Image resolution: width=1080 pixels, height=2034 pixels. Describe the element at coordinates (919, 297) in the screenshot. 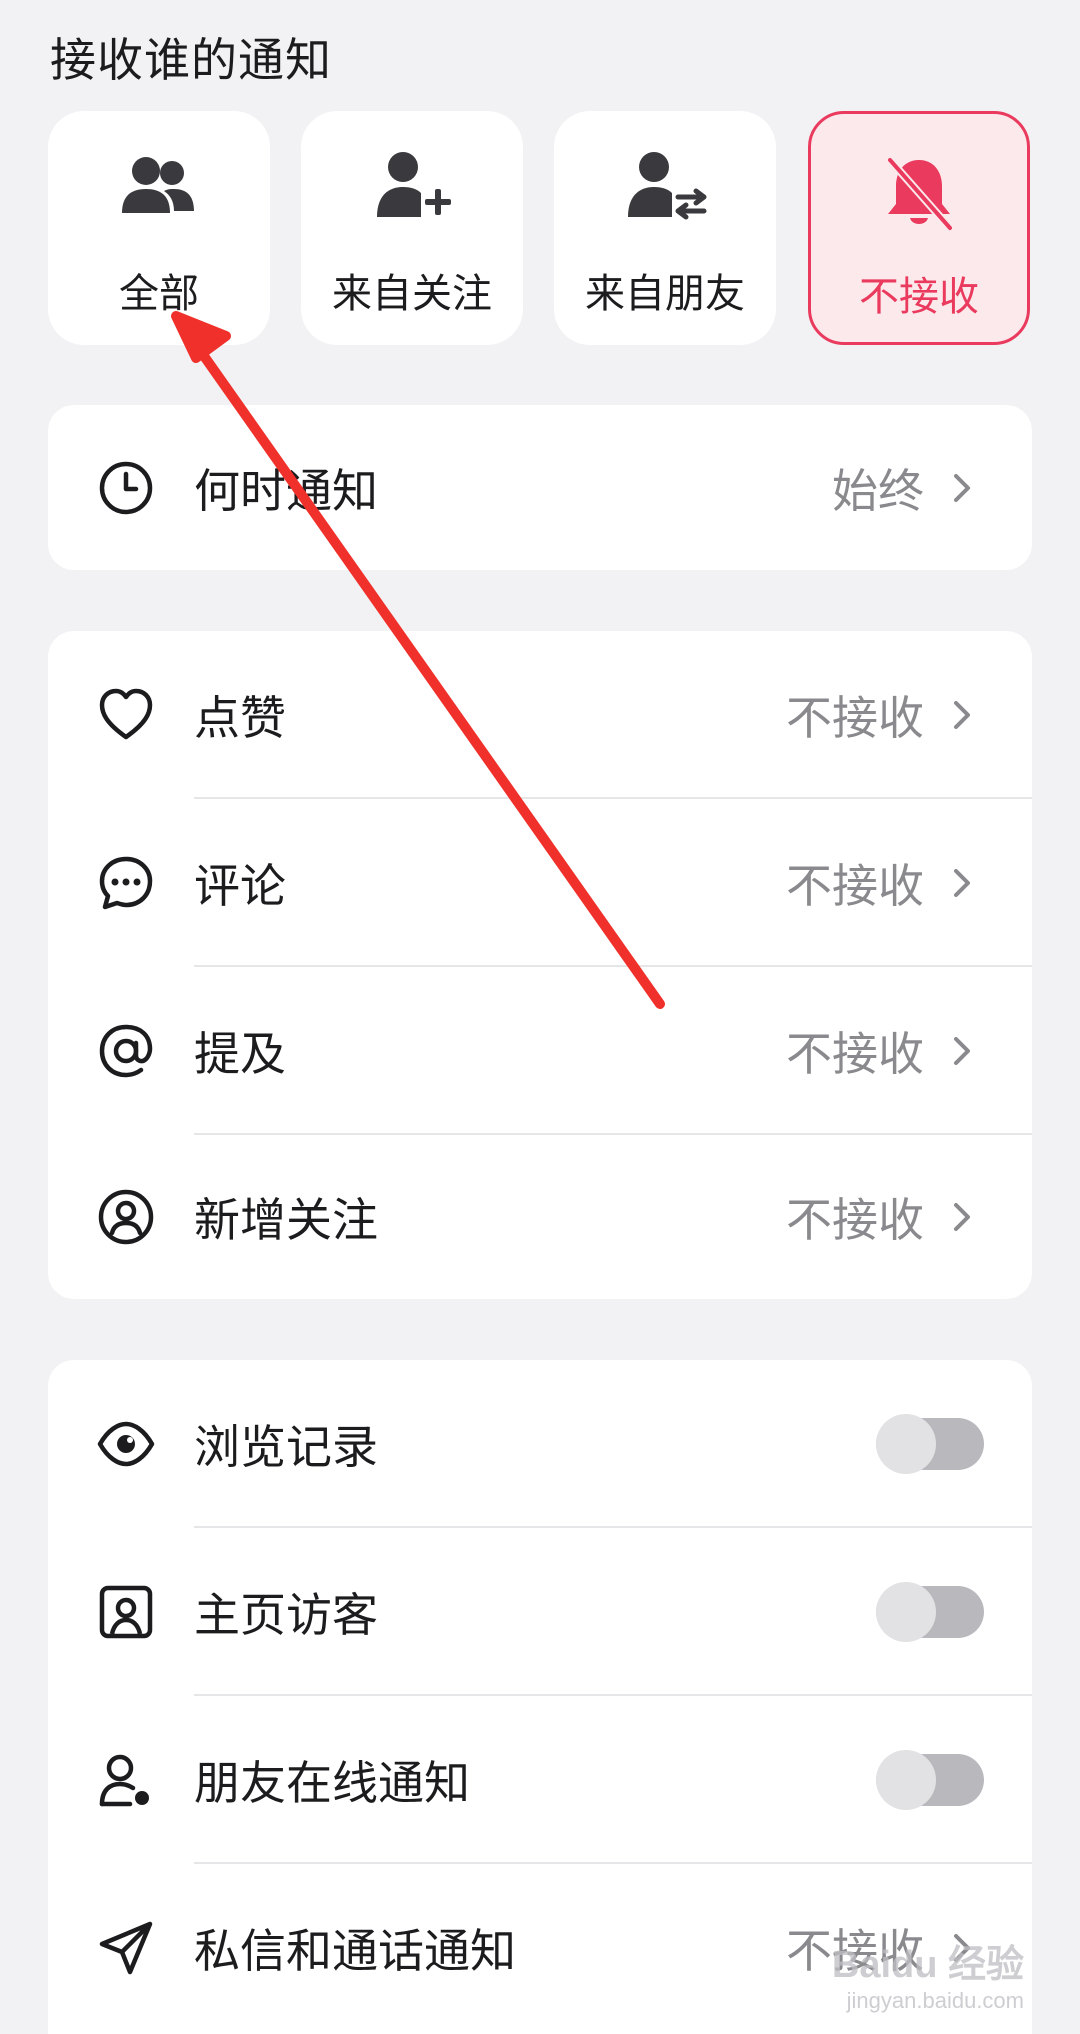

I see `option-label: 不接收` at that location.